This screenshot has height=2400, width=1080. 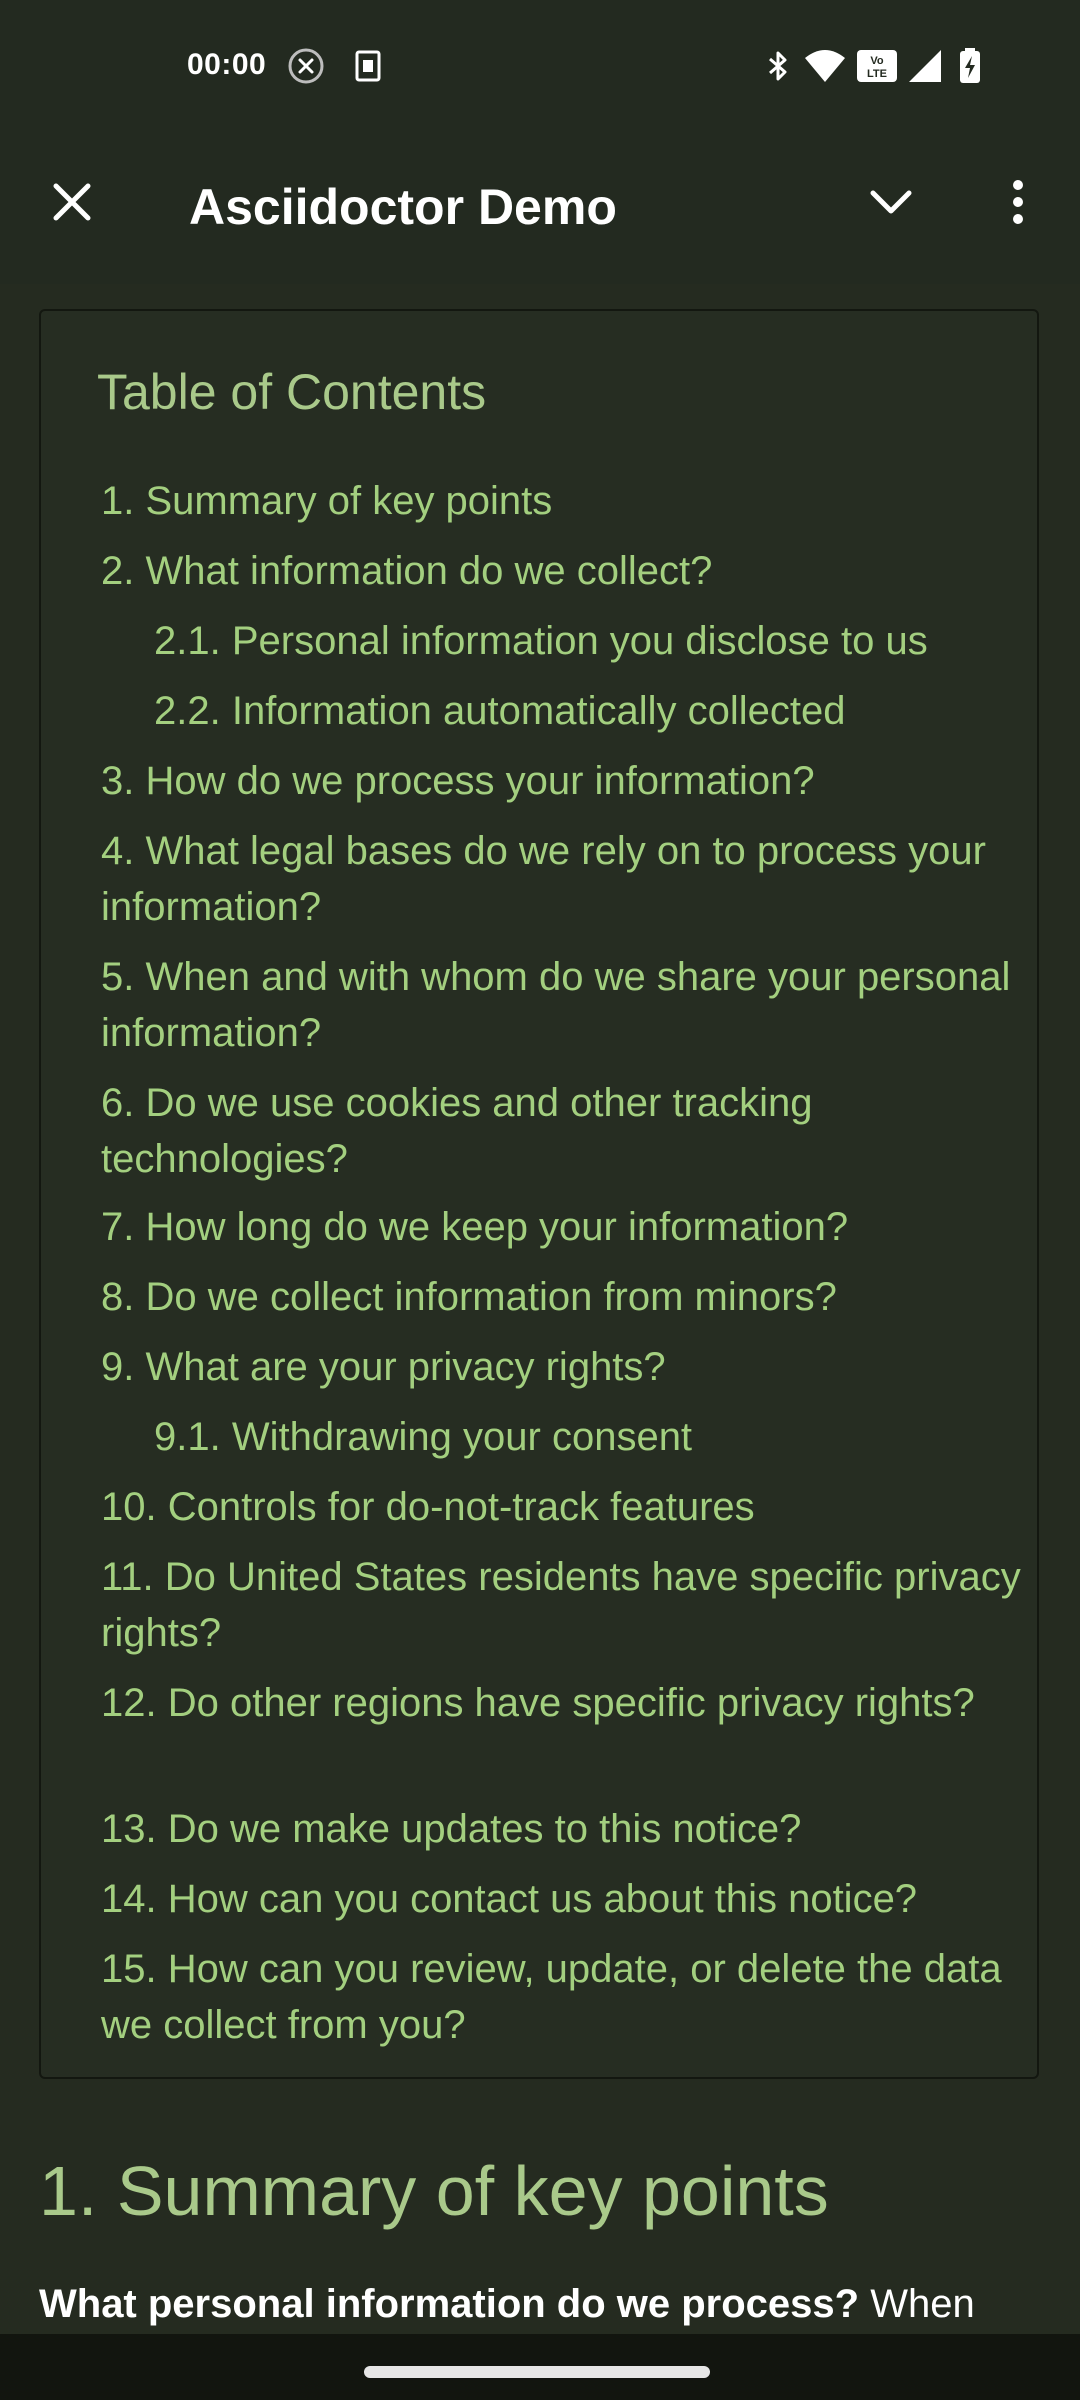 What do you see at coordinates (970, 66) in the screenshot?
I see `battery-charging-icon` at bounding box center [970, 66].